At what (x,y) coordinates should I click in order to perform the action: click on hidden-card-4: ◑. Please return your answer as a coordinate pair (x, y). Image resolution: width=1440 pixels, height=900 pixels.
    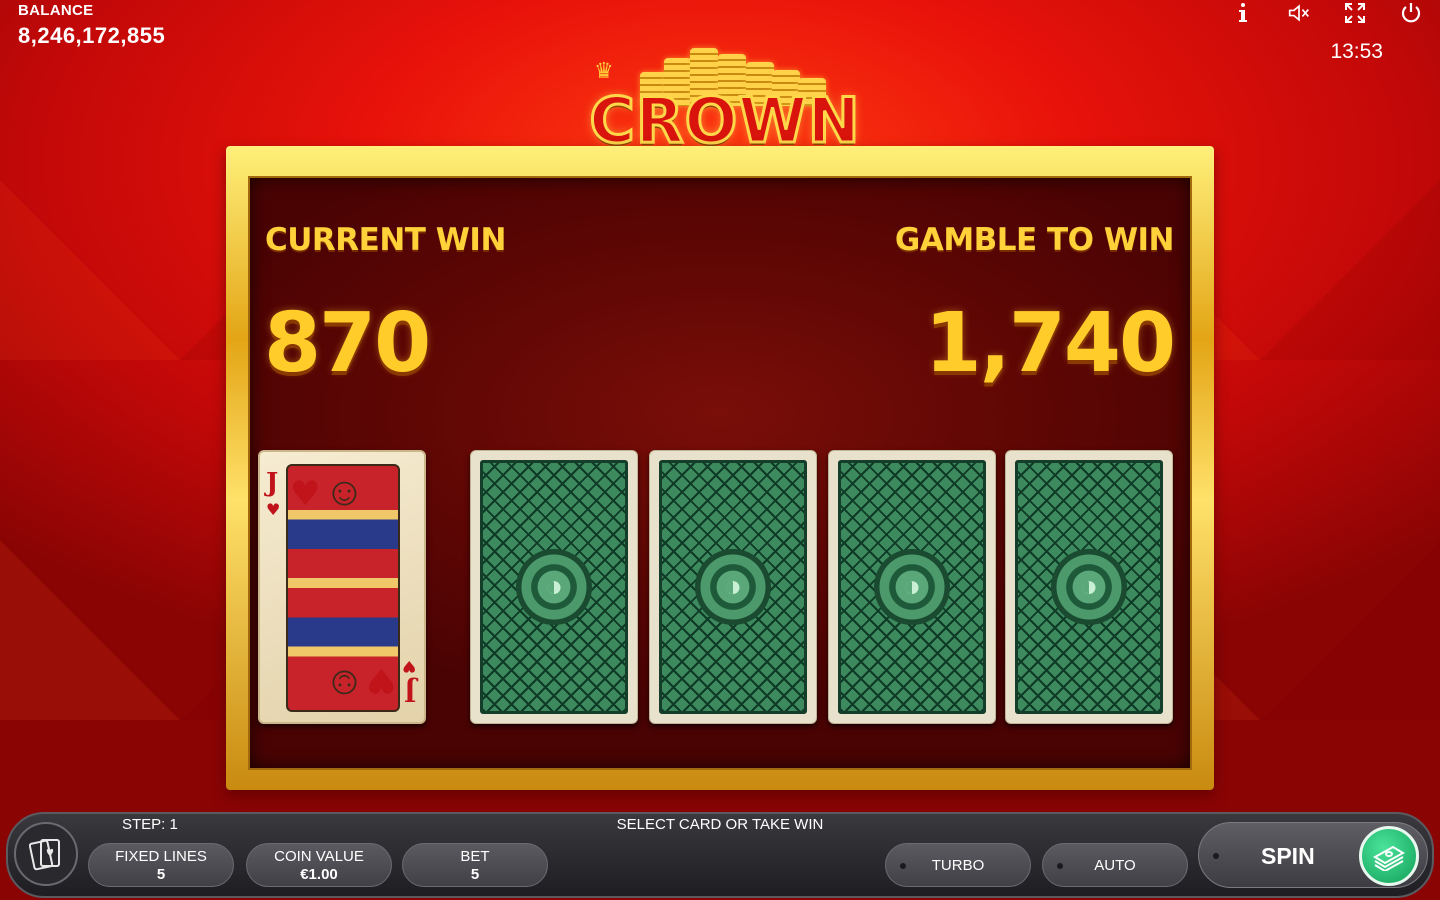
    Looking at the image, I should click on (1089, 587).